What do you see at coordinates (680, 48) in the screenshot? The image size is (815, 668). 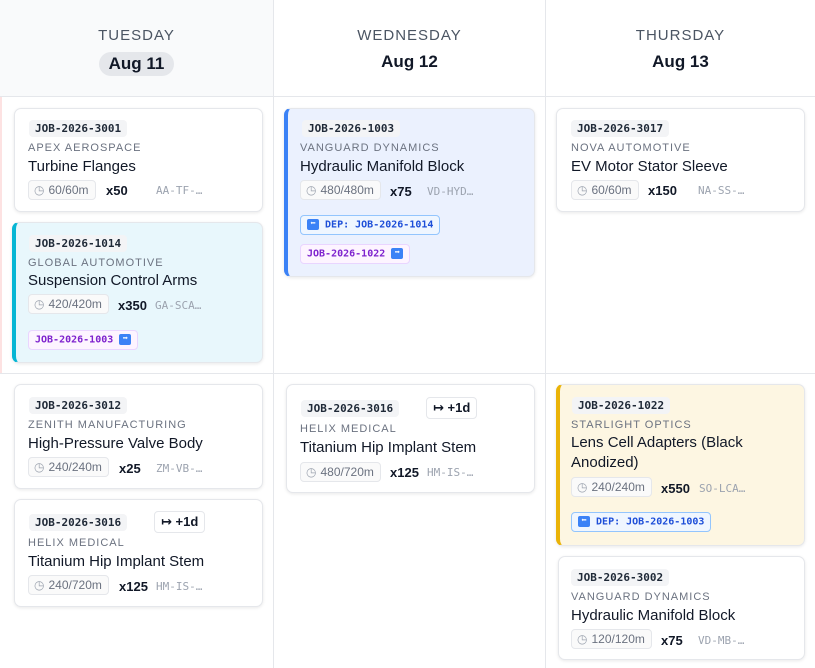 I see `day-header-thursday: THURSDAY Aug 13` at bounding box center [680, 48].